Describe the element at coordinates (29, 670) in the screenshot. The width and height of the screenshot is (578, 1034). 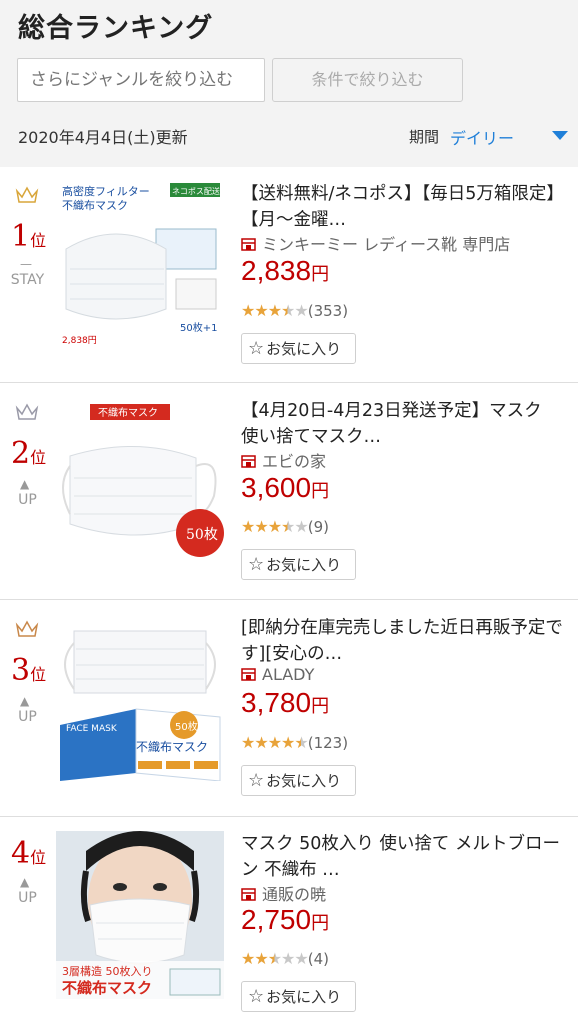
I see `rank-number: 3位` at that location.